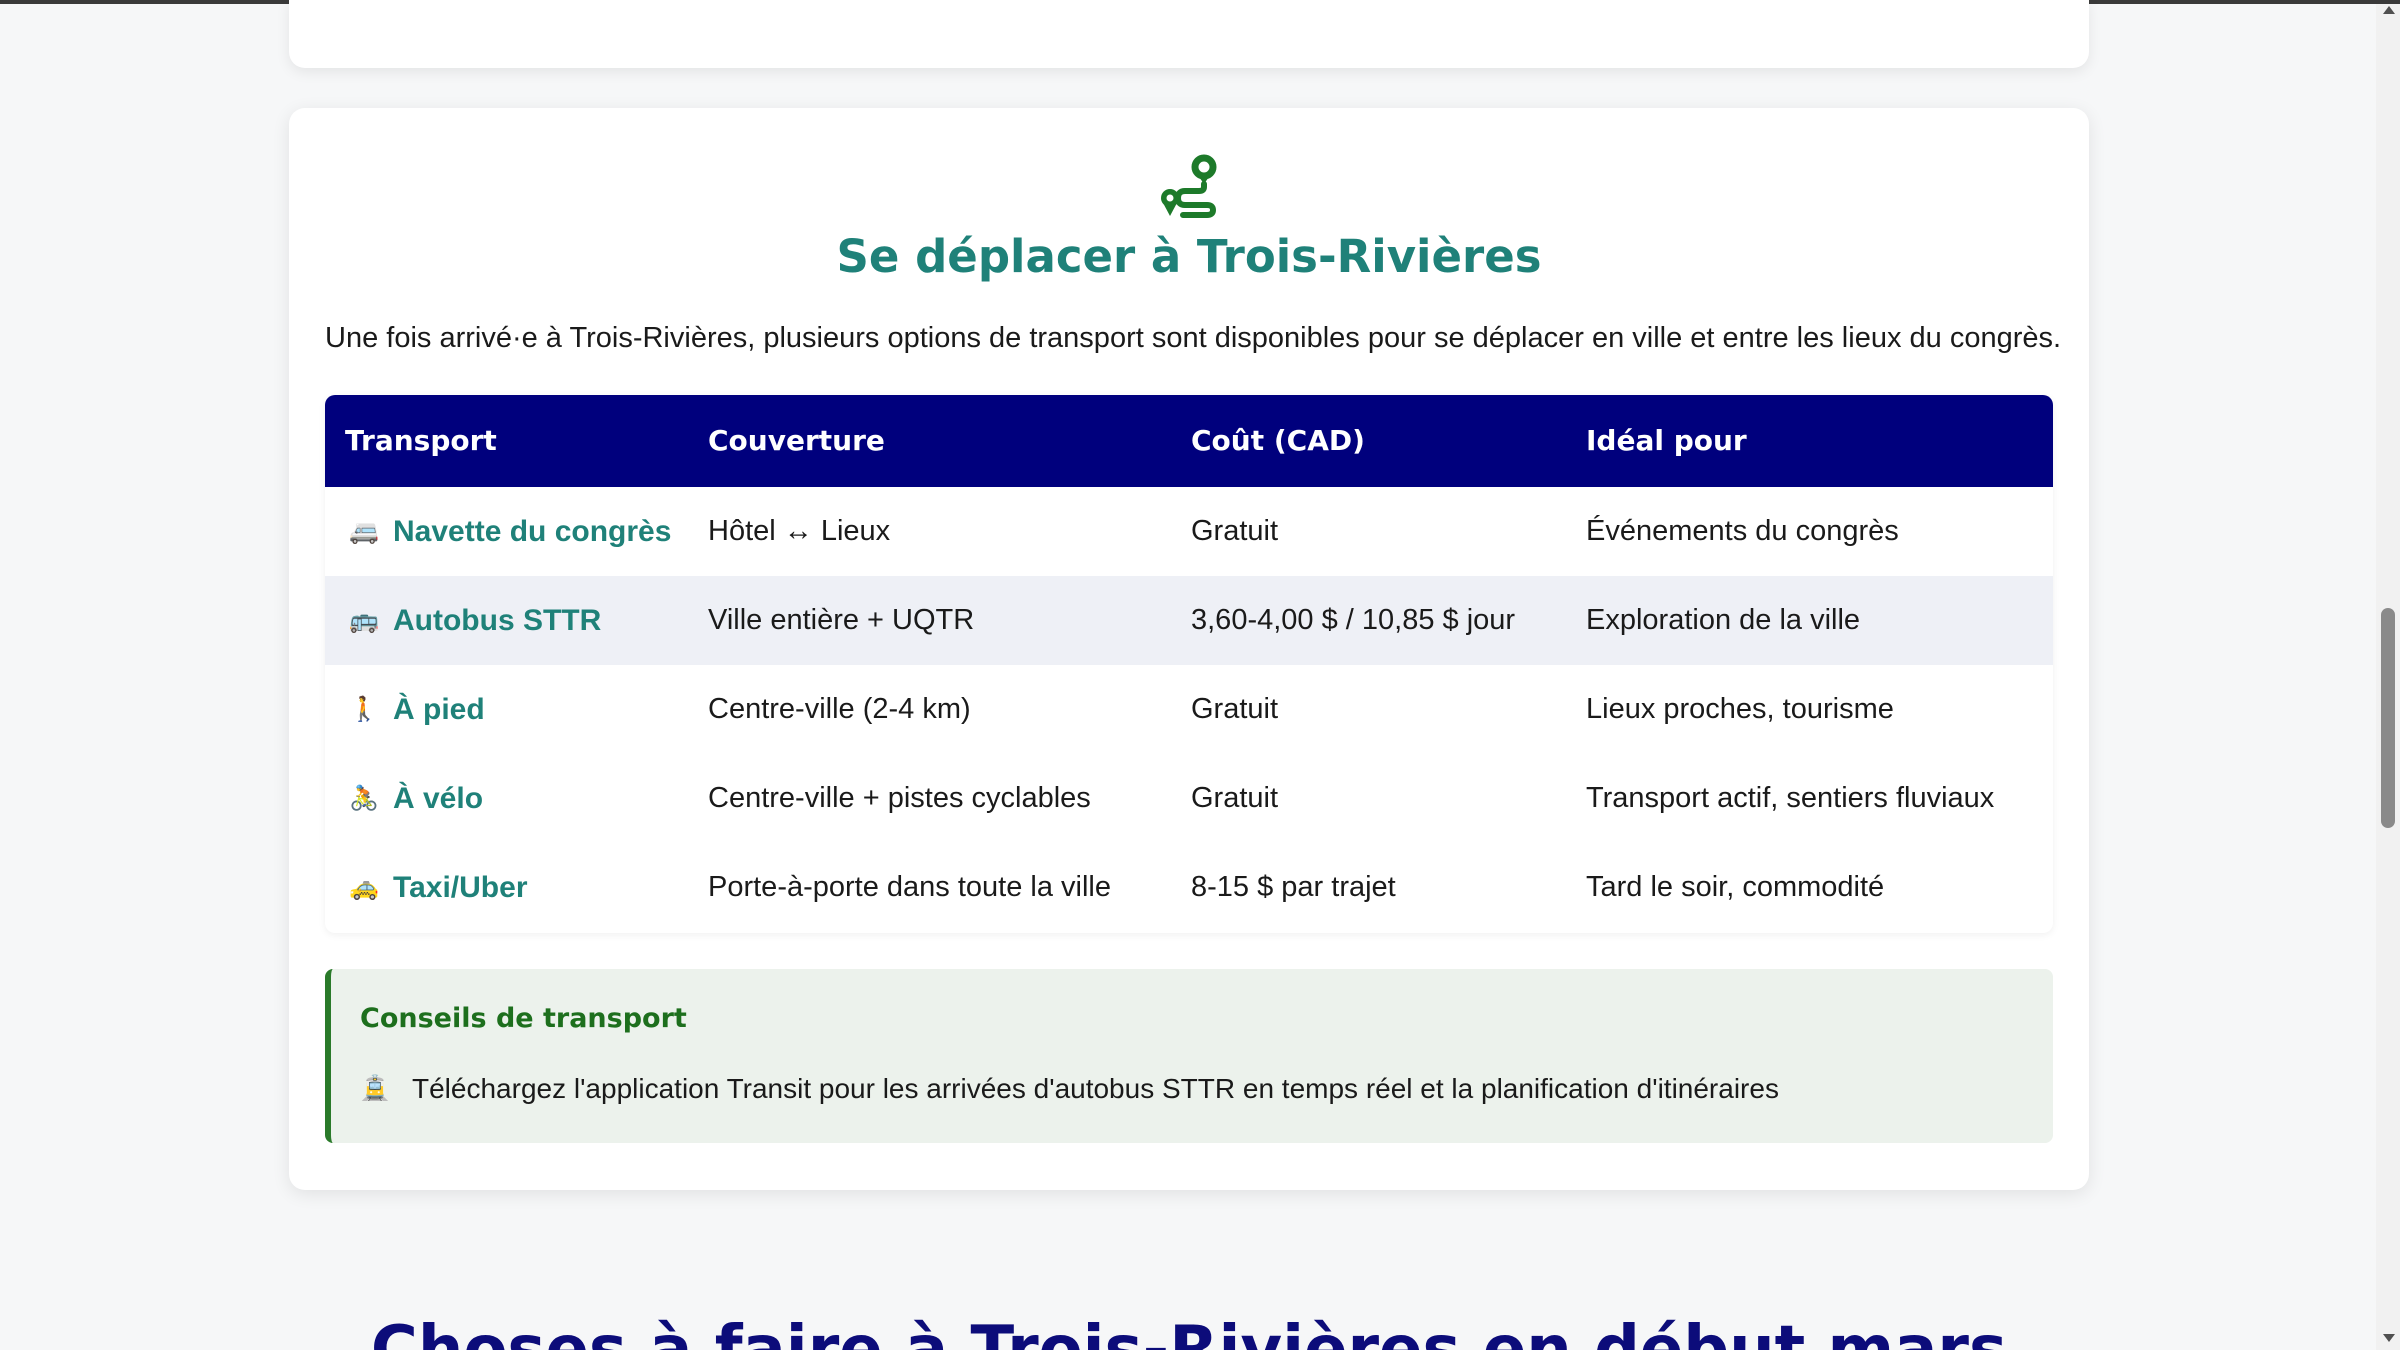 This screenshot has width=2400, height=1350. Describe the element at coordinates (1189, 34) in the screenshot. I see `previous-section-card` at that location.